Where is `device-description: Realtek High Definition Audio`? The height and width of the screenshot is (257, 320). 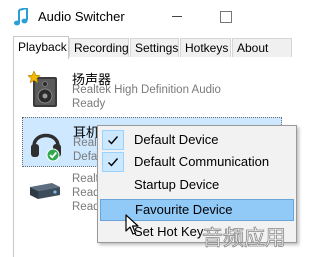 device-description: Realtek High Definition Audio is located at coordinates (146, 90).